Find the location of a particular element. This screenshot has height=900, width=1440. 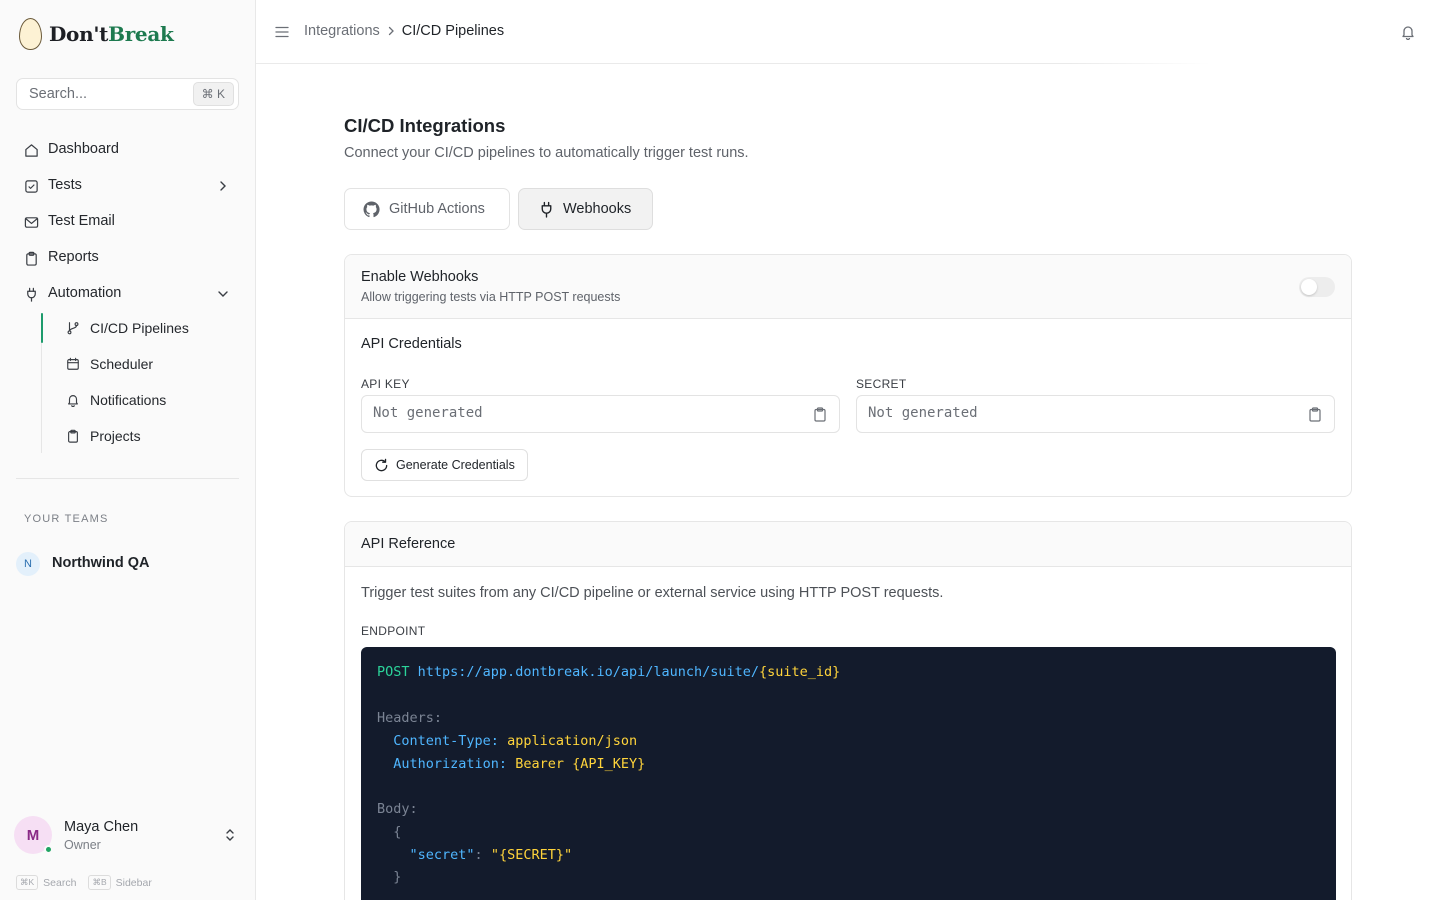

sidebar-item-label: Reports is located at coordinates (73, 257).